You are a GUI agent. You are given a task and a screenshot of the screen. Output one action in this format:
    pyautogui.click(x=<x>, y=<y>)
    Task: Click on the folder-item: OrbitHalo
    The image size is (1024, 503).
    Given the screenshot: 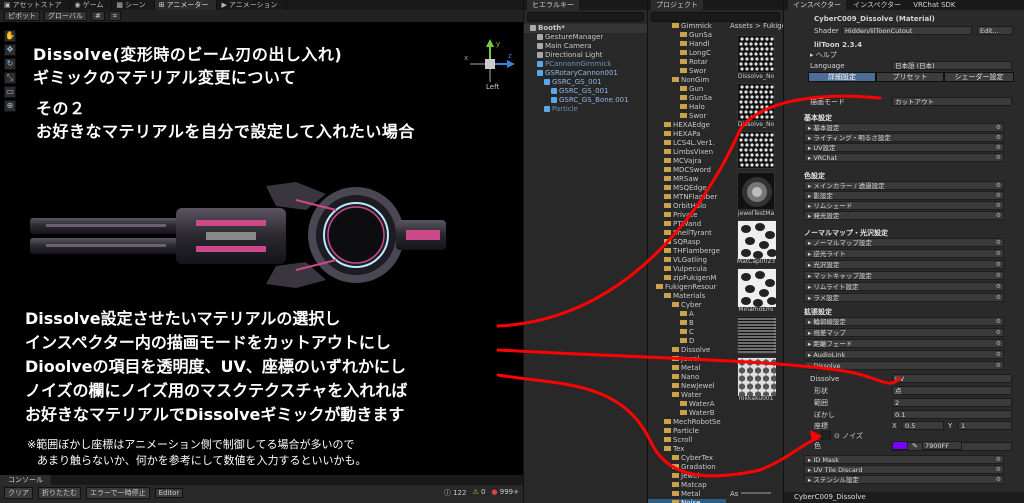 What is the action you would take?
    pyautogui.click(x=687, y=206)
    